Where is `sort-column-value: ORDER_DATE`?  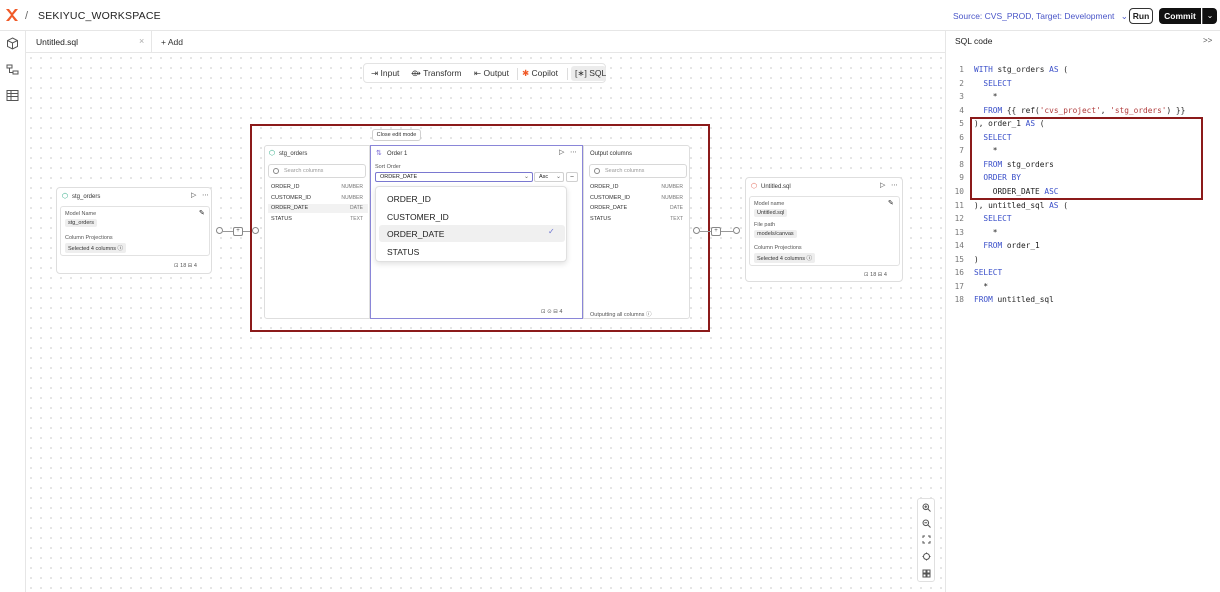
sort-column-value: ORDER_DATE is located at coordinates (399, 177).